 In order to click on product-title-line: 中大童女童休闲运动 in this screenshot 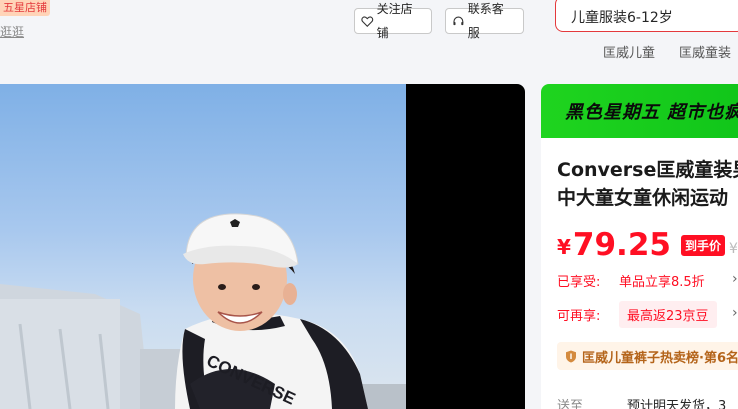, I will do `click(643, 198)`.